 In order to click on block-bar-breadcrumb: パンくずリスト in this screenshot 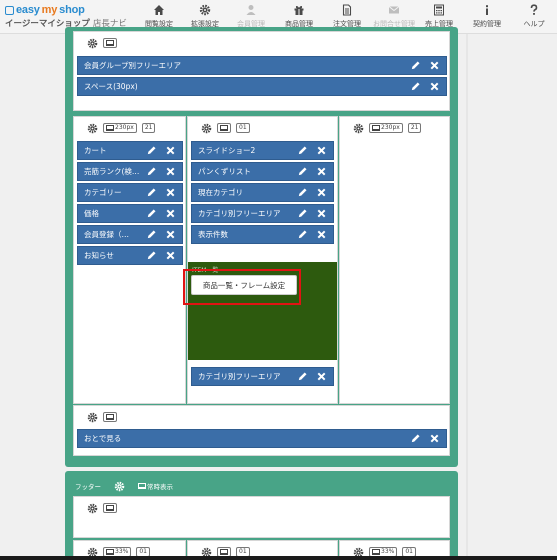, I will do `click(262, 171)`.